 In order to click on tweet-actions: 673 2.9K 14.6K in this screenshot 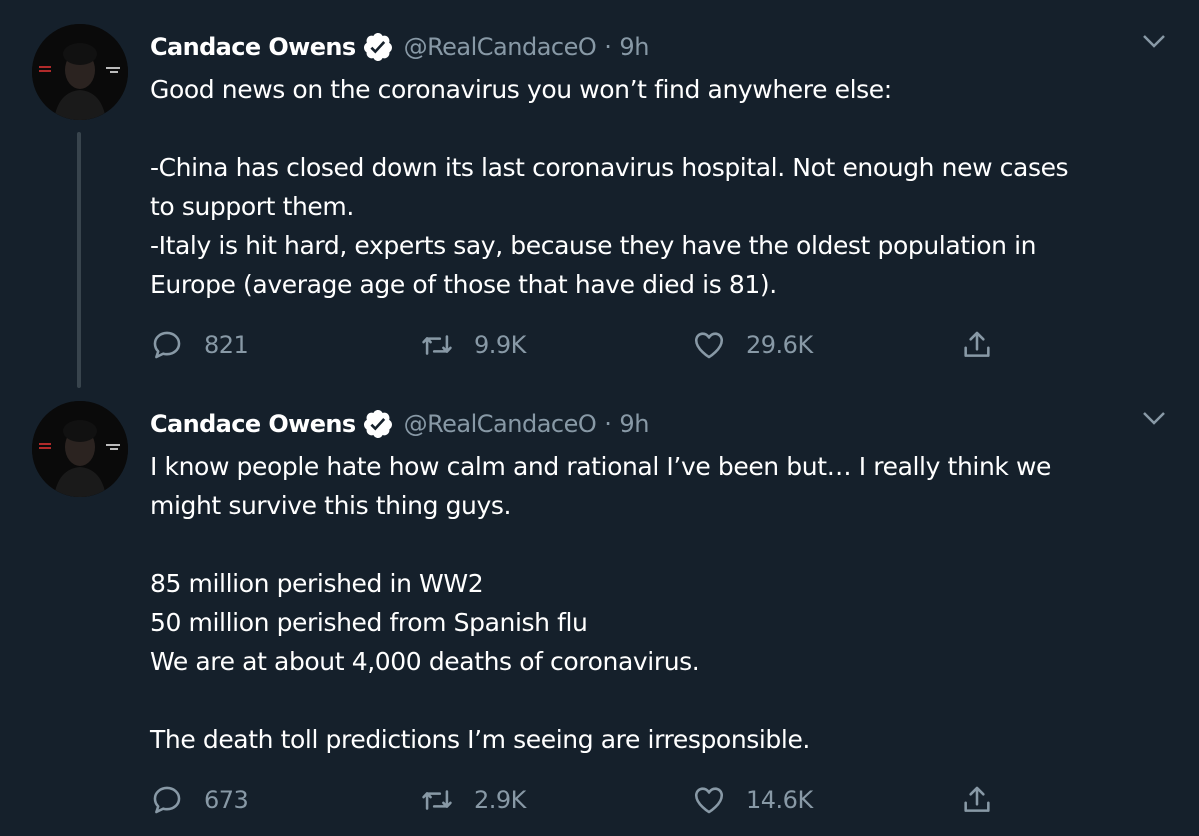, I will do `click(600, 800)`.